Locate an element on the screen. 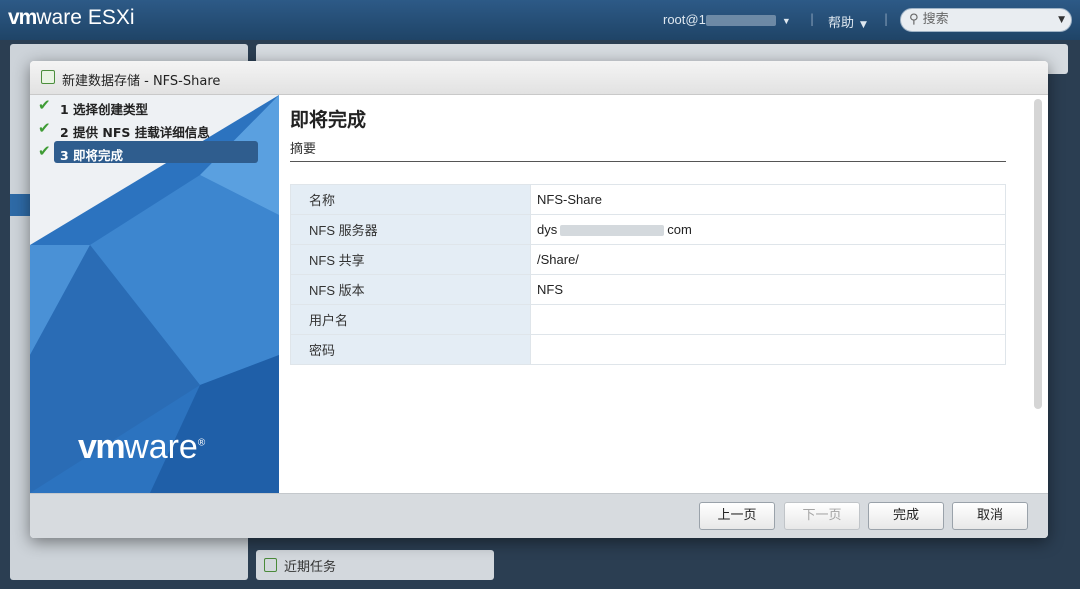 Image resolution: width=1080 pixels, height=589 pixels. wizard-step-2: ✔ 2 提供 NFS 挂载详细信息 is located at coordinates (154, 129).